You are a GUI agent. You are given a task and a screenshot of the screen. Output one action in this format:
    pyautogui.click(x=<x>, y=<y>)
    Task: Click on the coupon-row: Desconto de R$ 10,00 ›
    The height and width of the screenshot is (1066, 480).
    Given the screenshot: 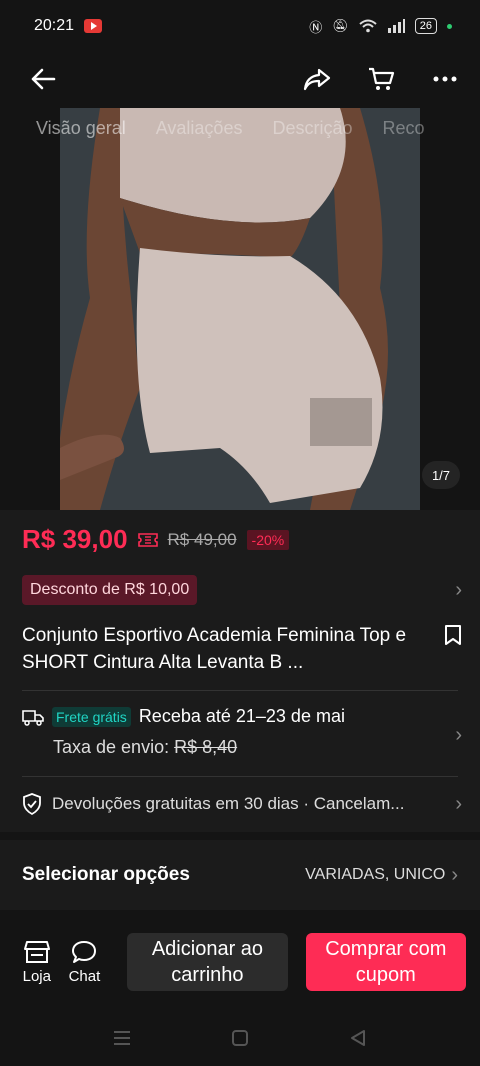 What is the action you would take?
    pyautogui.click(x=242, y=590)
    